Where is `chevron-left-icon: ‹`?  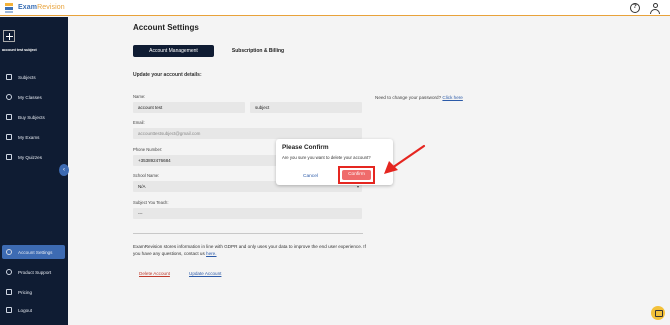 chevron-left-icon: ‹ is located at coordinates (64, 170).